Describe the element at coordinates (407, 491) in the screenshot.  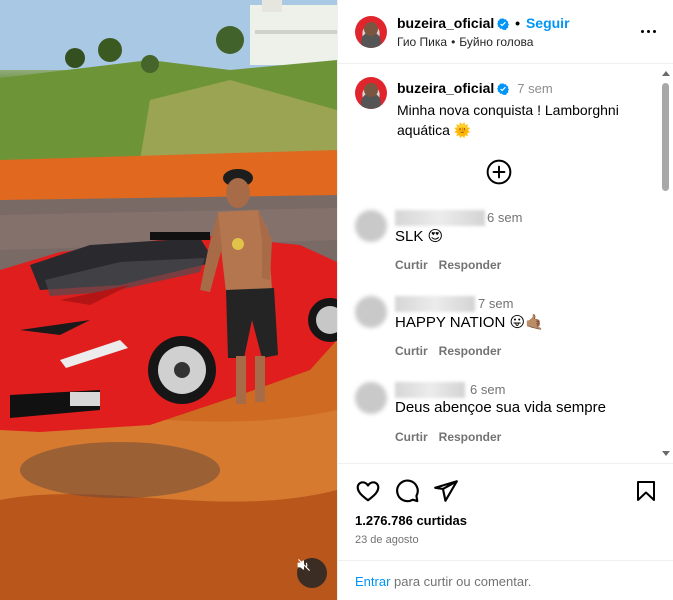
I see `comment-icon` at that location.